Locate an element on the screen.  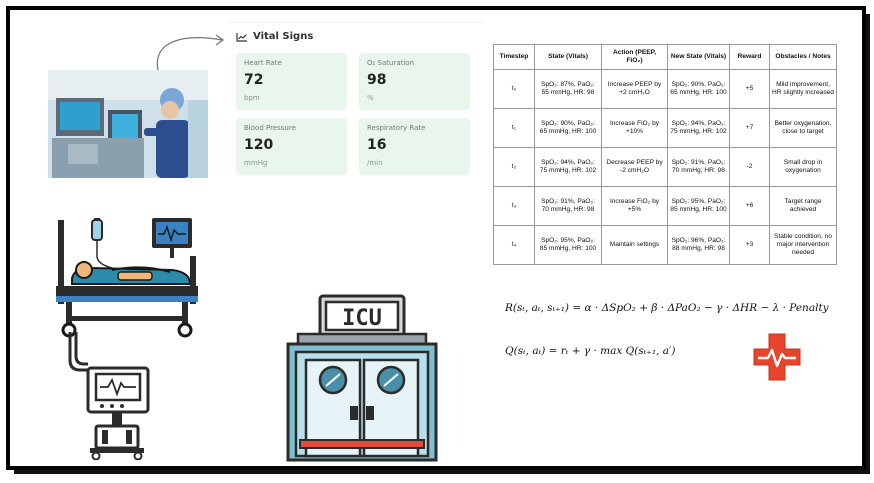
medical-cross-icon is located at coordinates (777, 357).